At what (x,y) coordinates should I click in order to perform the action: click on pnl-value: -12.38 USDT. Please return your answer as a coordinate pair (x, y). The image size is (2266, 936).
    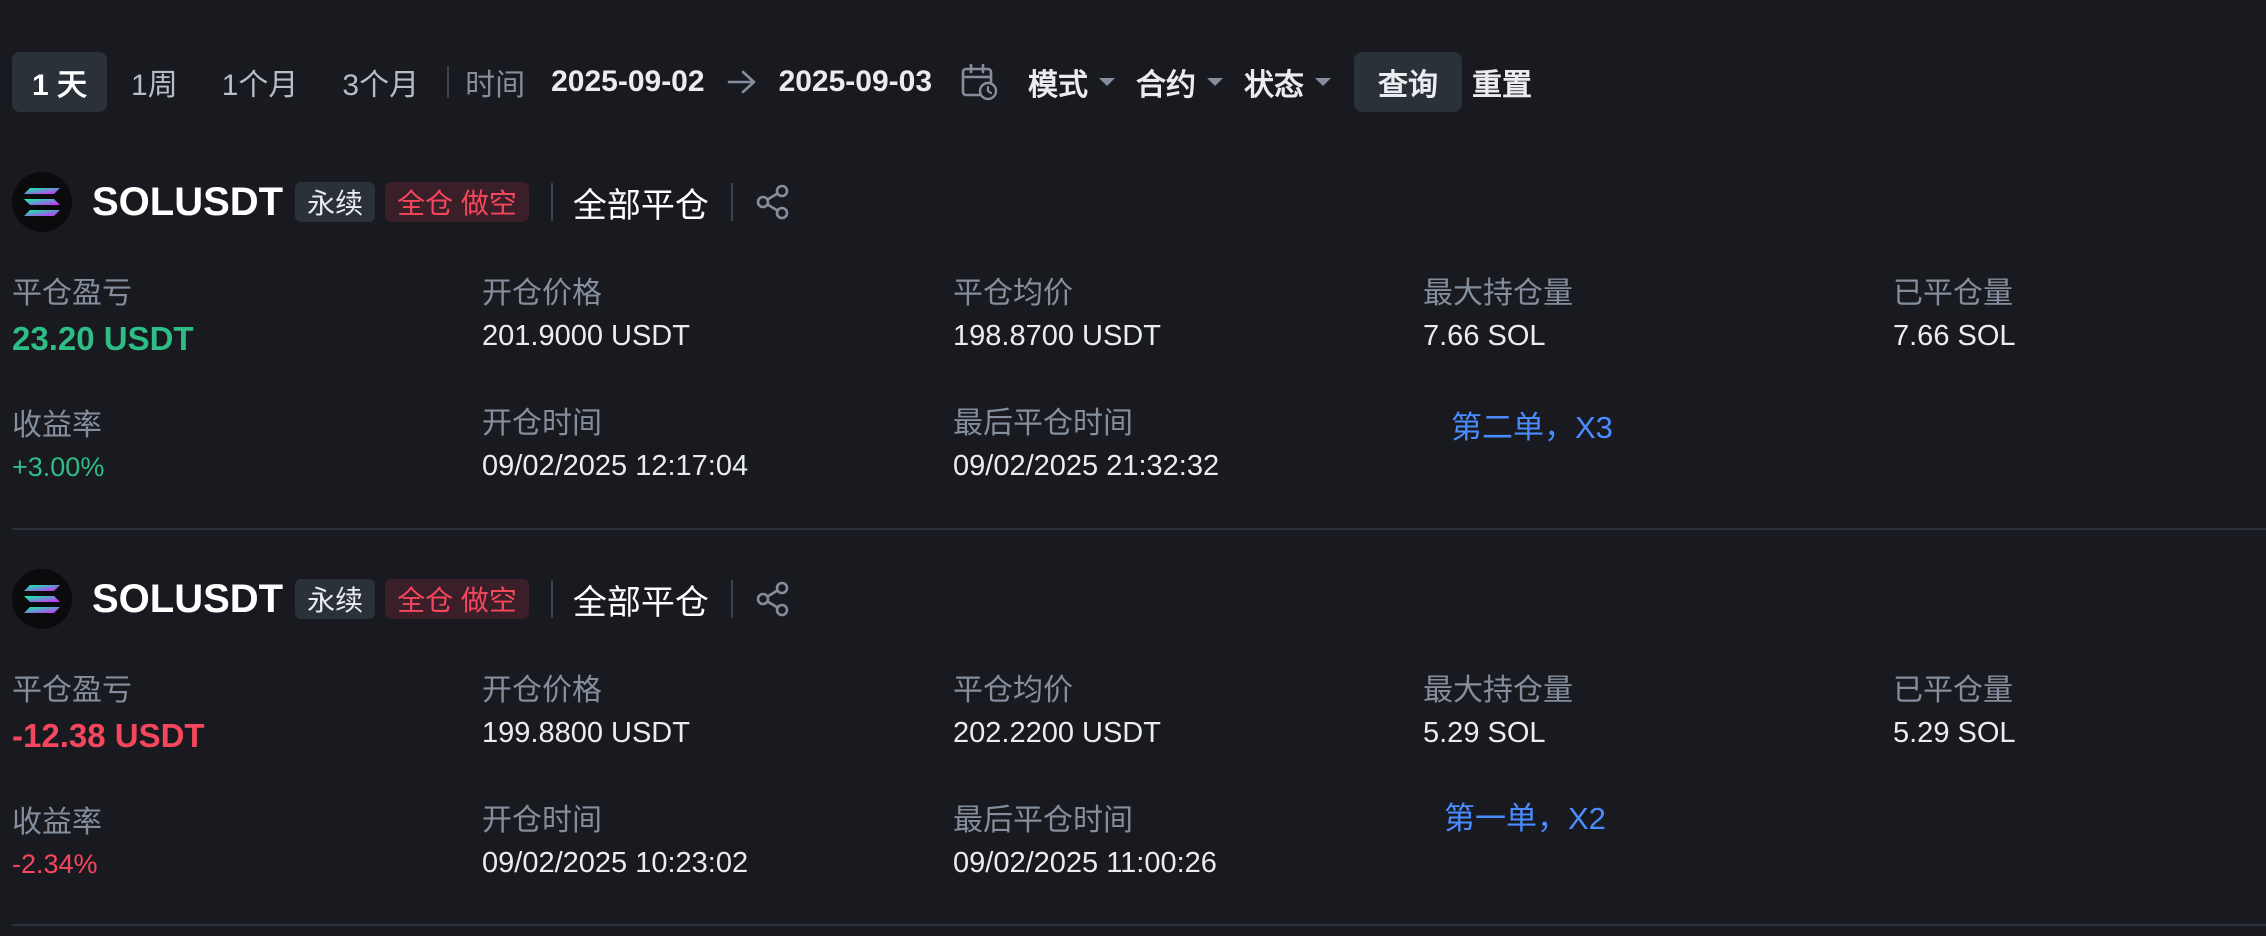
    Looking at the image, I should click on (108, 735).